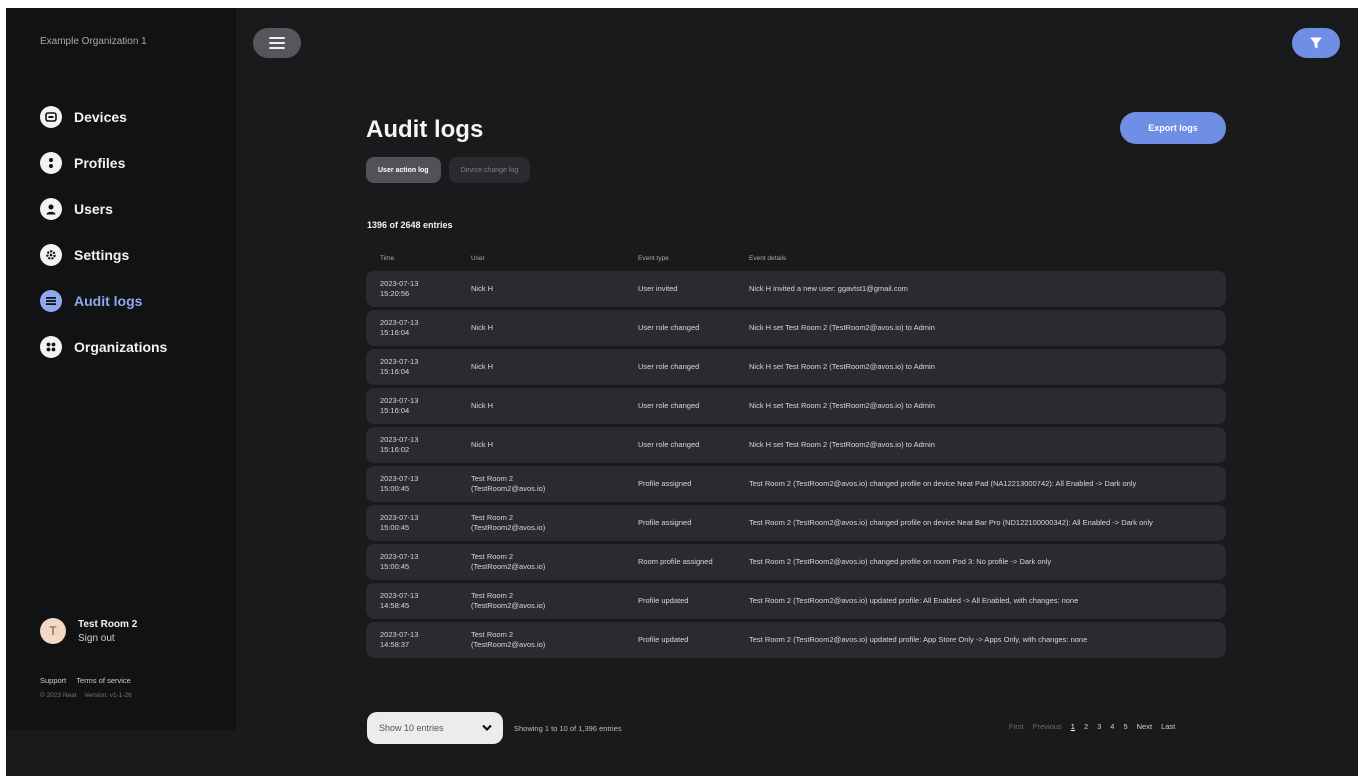  What do you see at coordinates (107, 638) in the screenshot?
I see `sign-out-link: Sign out` at bounding box center [107, 638].